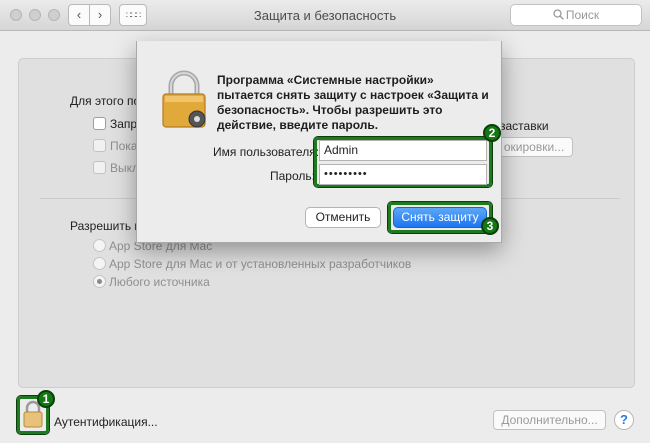  Describe the element at coordinates (490, 226) in the screenshot. I see `step-badge-3: 3` at that location.